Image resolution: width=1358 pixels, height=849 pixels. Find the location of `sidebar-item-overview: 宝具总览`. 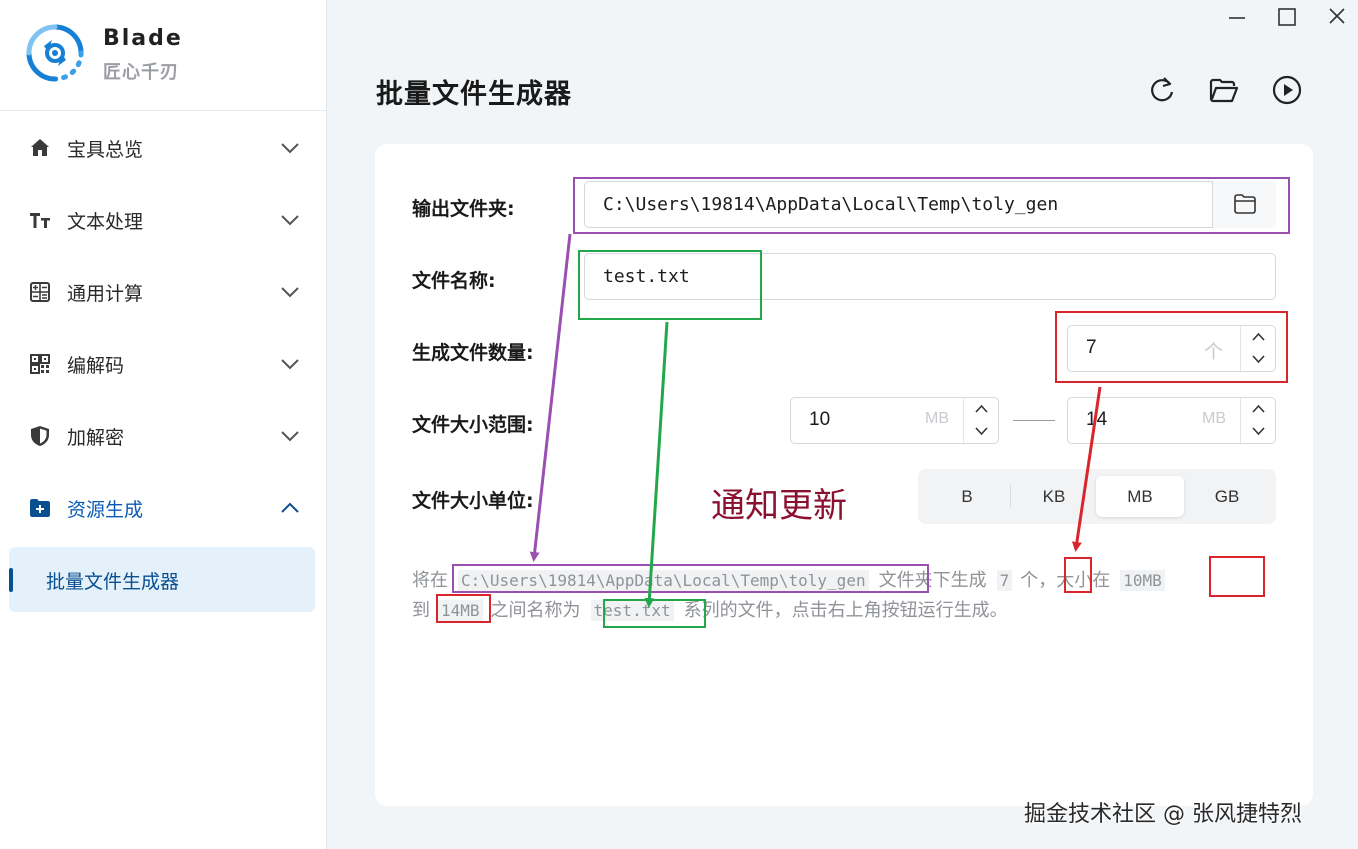

sidebar-item-overview: 宝具总览 is located at coordinates (163, 148).